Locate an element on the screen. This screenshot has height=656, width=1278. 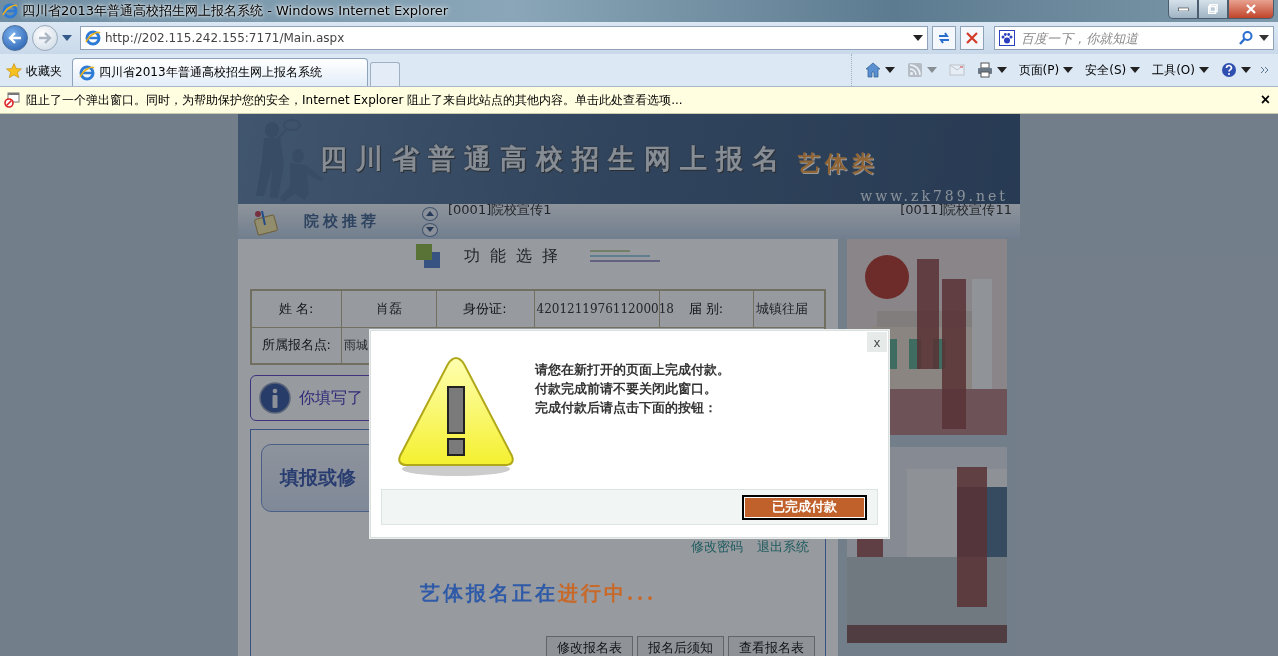
restore-button is located at coordinates (1213, 9).